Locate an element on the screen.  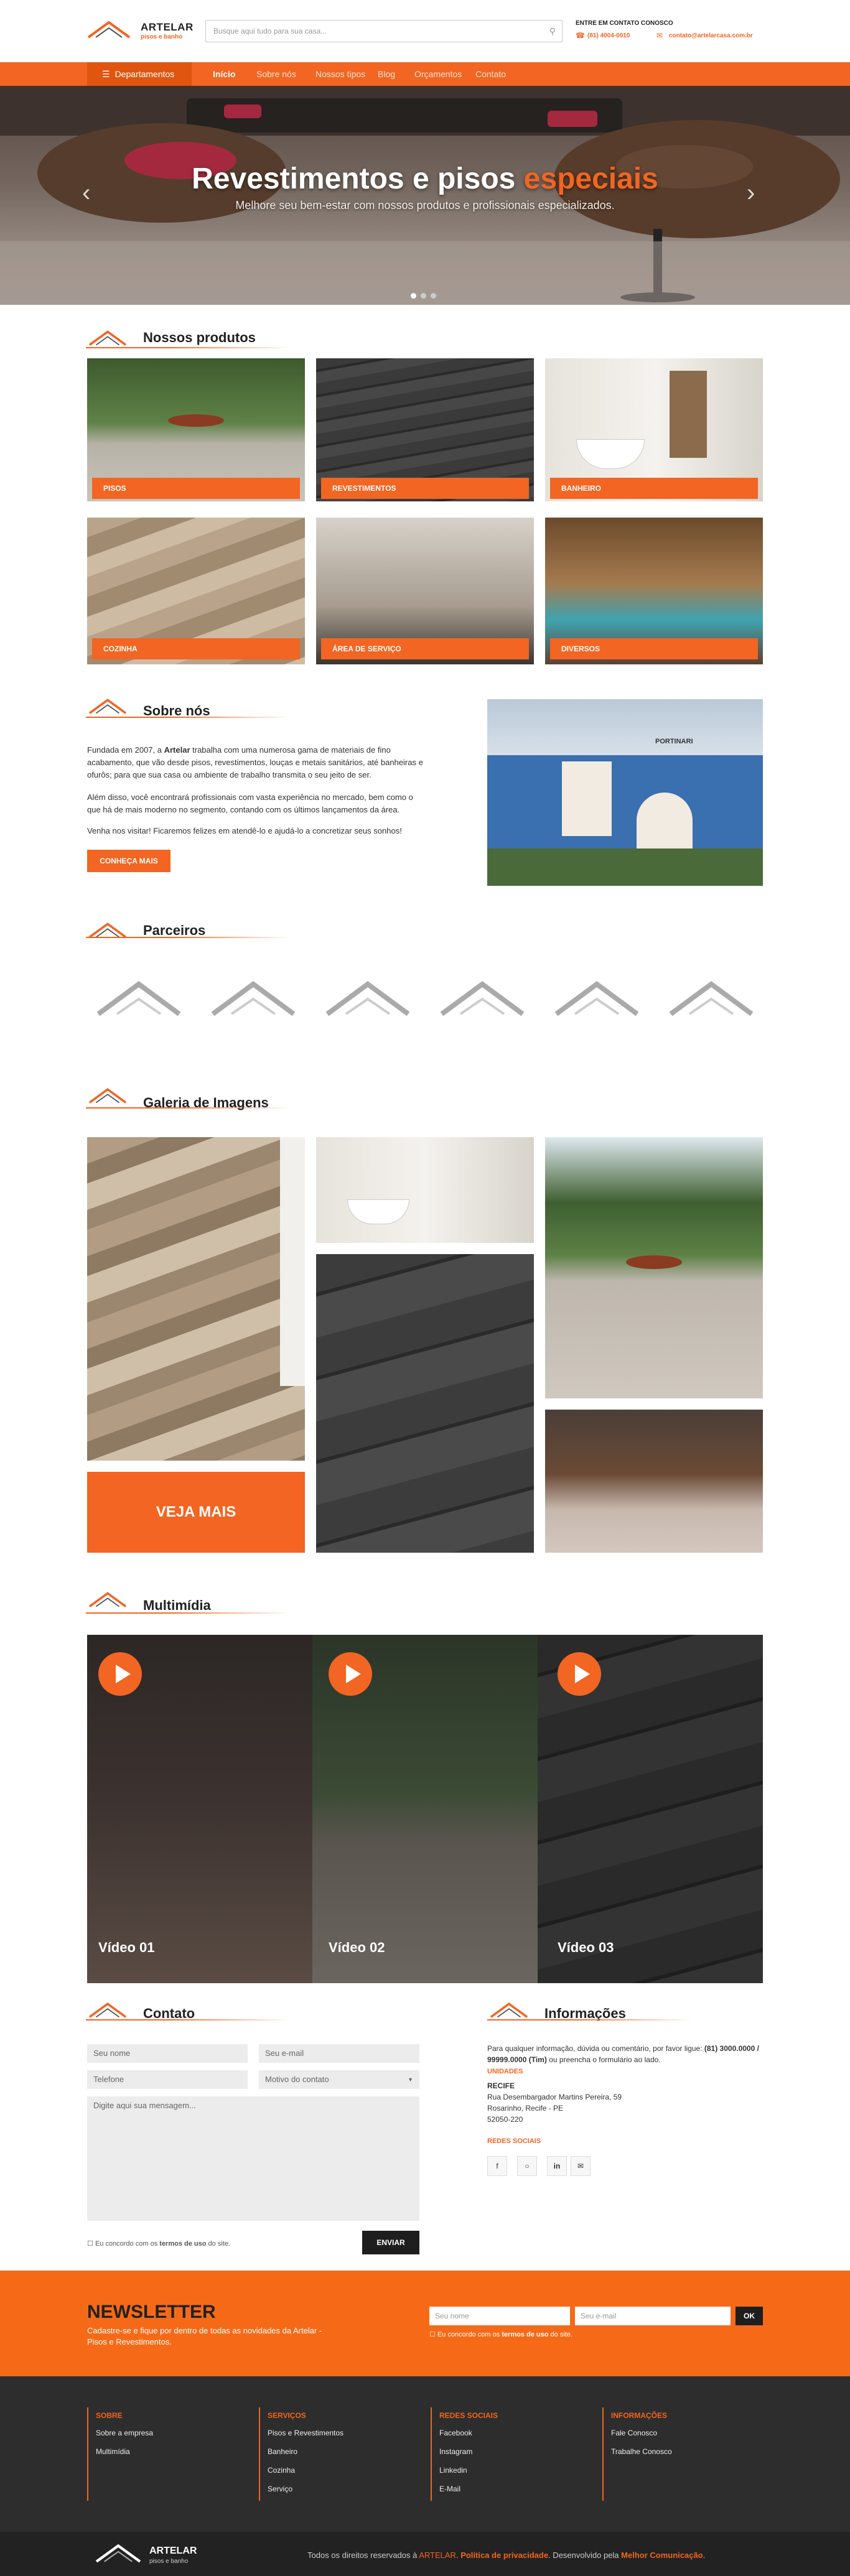
nav-sobre: Sobre nós is located at coordinates (276, 74).